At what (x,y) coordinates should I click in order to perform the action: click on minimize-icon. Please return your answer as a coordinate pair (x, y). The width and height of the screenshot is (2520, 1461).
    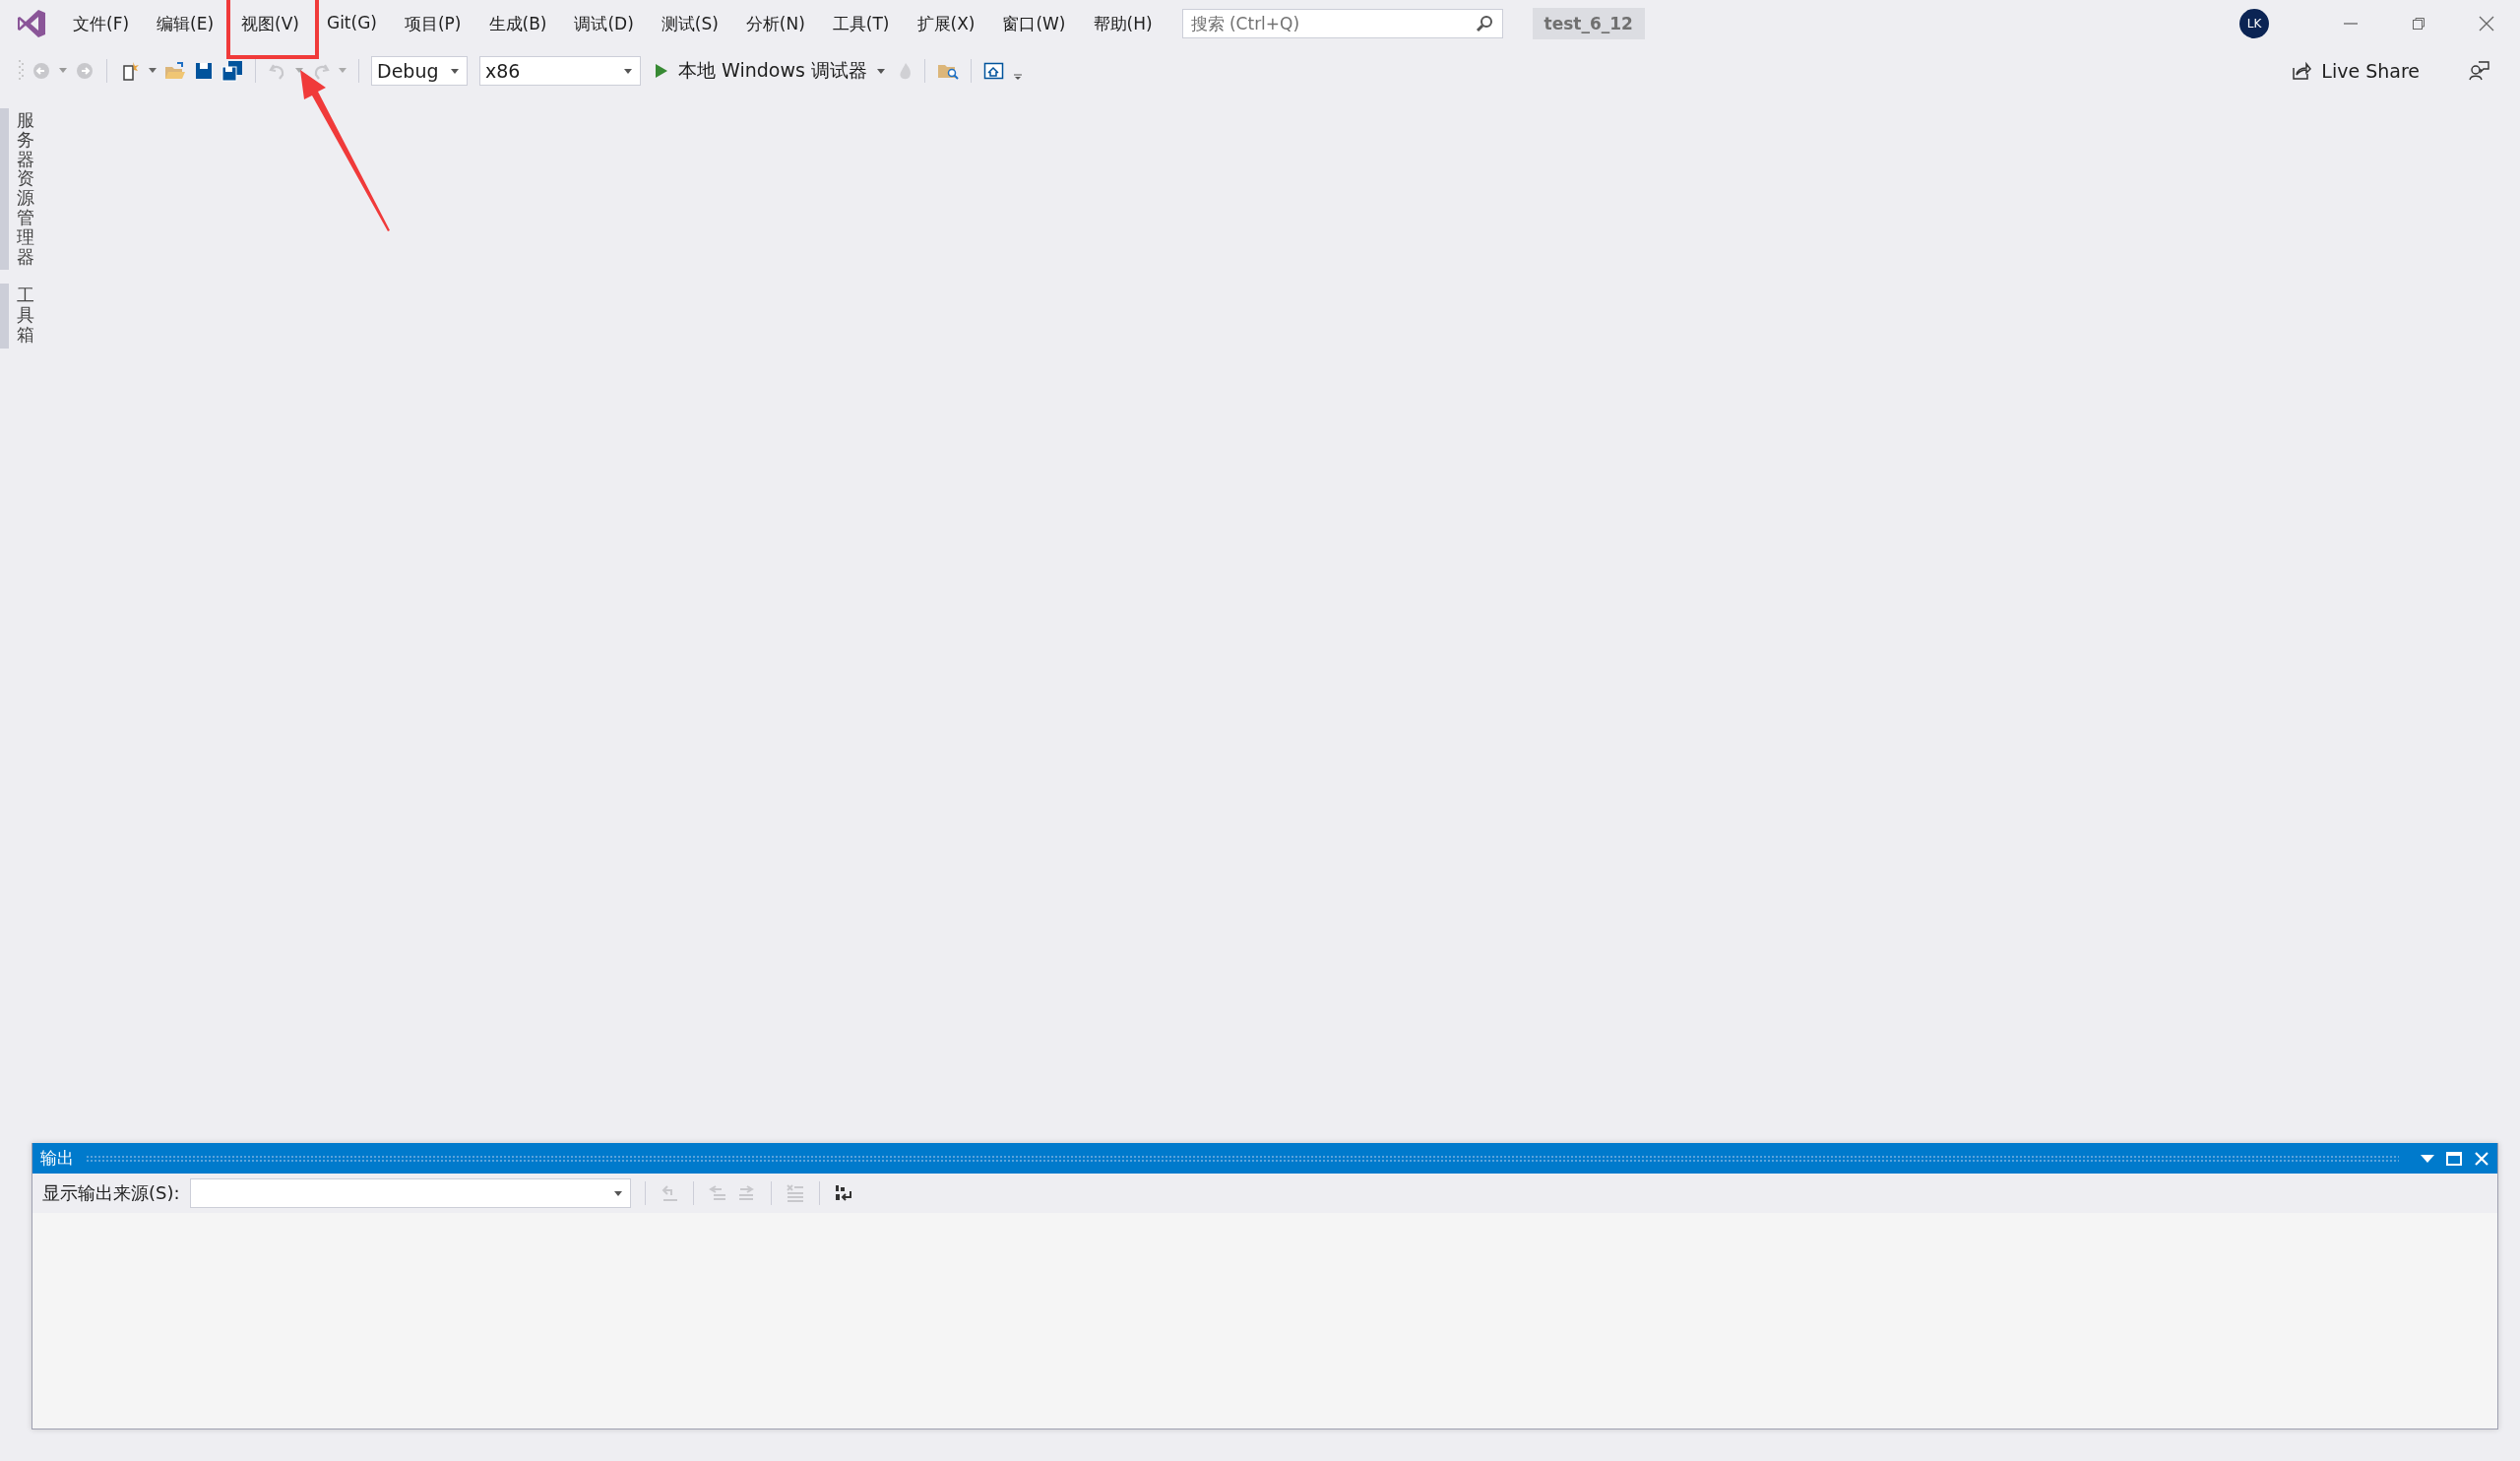
    Looking at the image, I should click on (2350, 24).